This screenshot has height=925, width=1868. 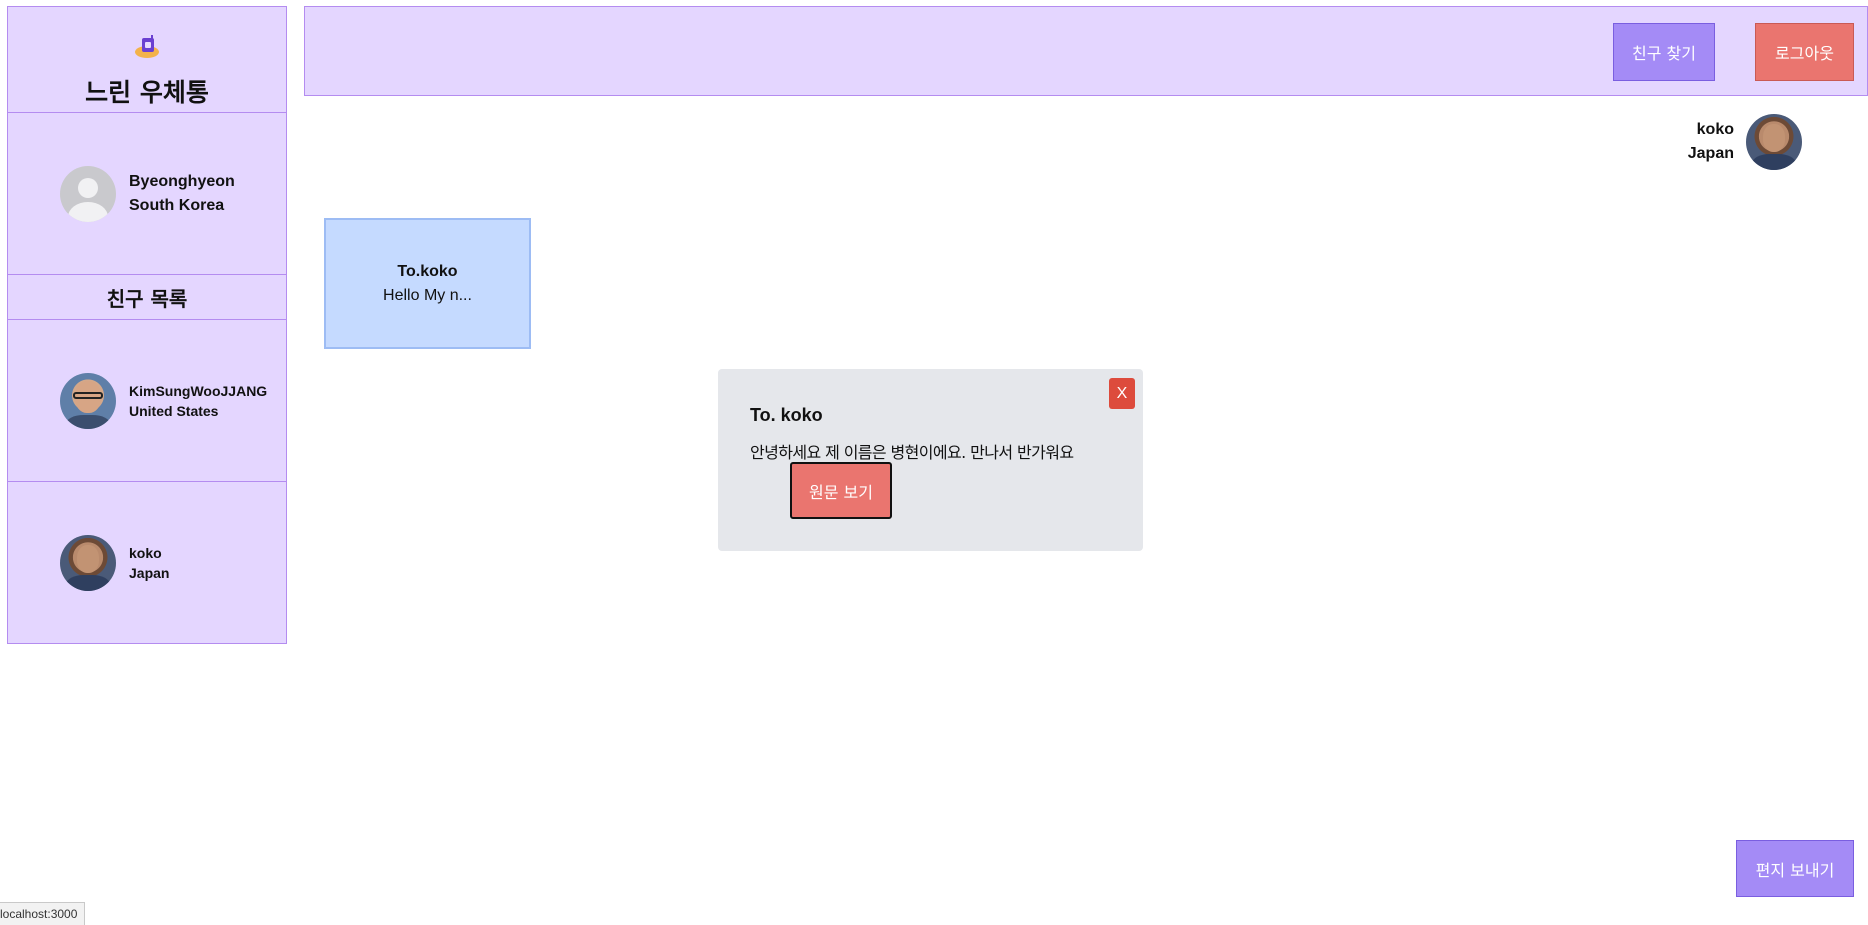 What do you see at coordinates (1795, 868) in the screenshot?
I see `send-letter-button: 편지 보내기` at bounding box center [1795, 868].